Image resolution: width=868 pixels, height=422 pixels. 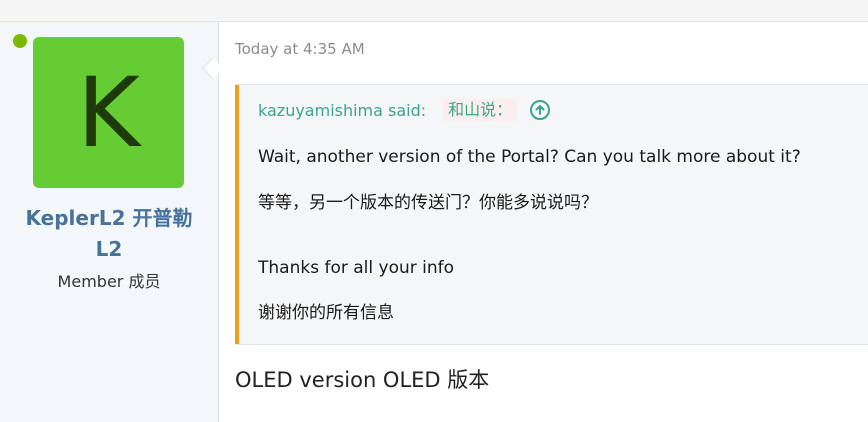 What do you see at coordinates (342, 110) in the screenshot?
I see `quote-author-link: kazuyamishima said:` at bounding box center [342, 110].